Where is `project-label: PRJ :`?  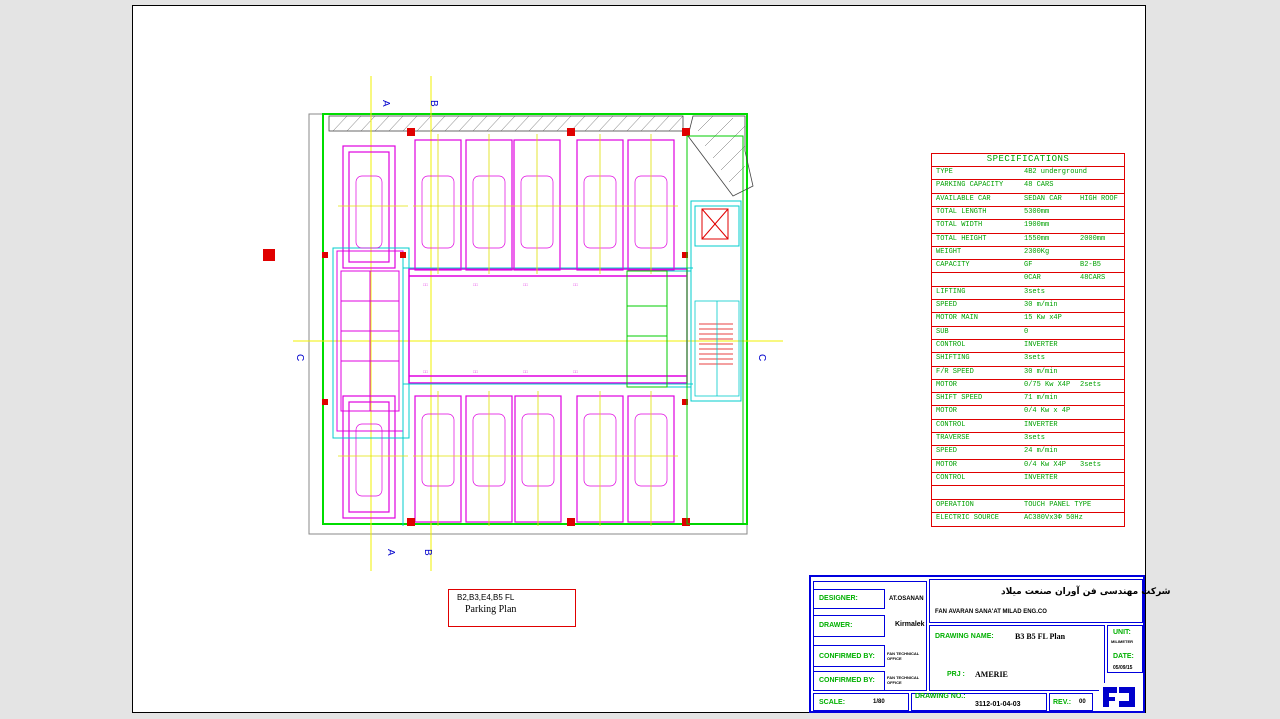 project-label: PRJ : is located at coordinates (956, 674).